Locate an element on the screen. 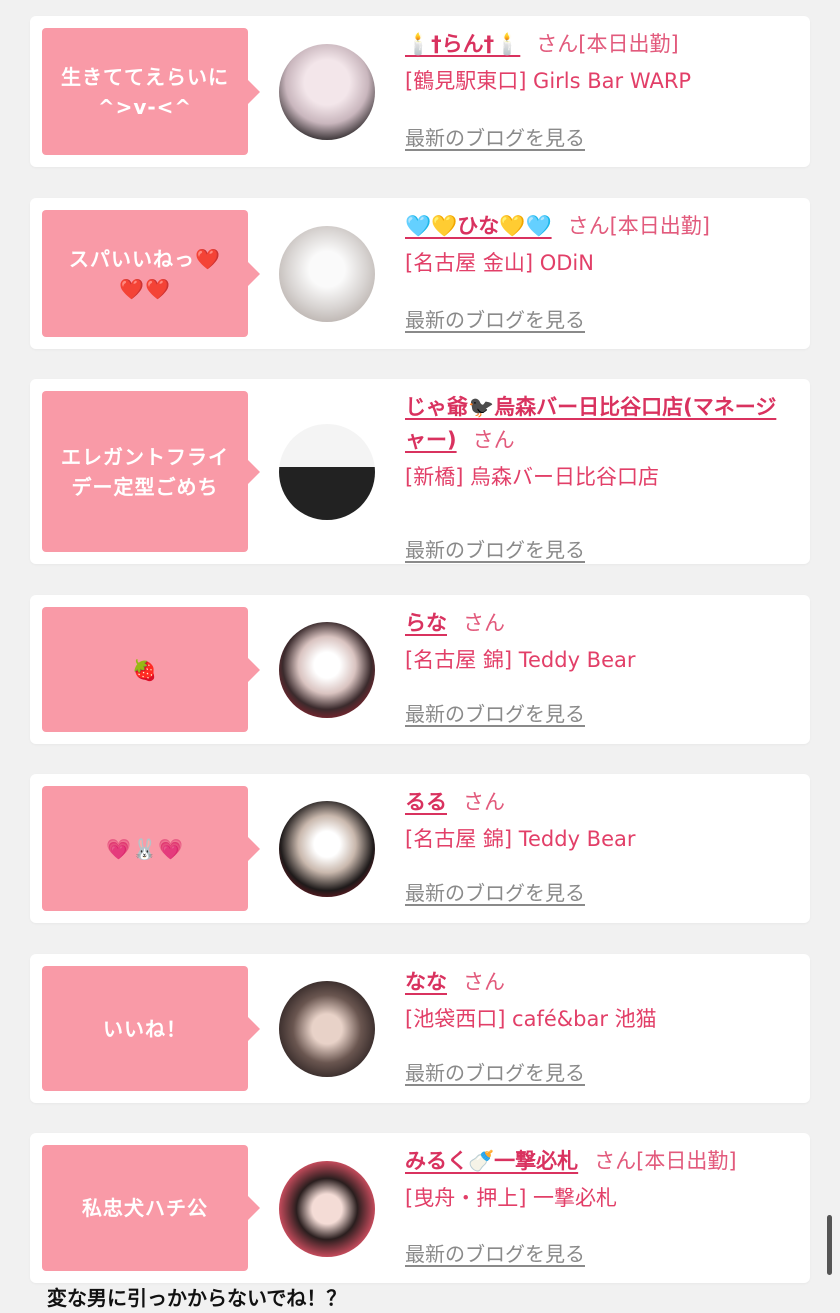 This screenshot has height=1313, width=840. cast-name-link: らな is located at coordinates (426, 623).